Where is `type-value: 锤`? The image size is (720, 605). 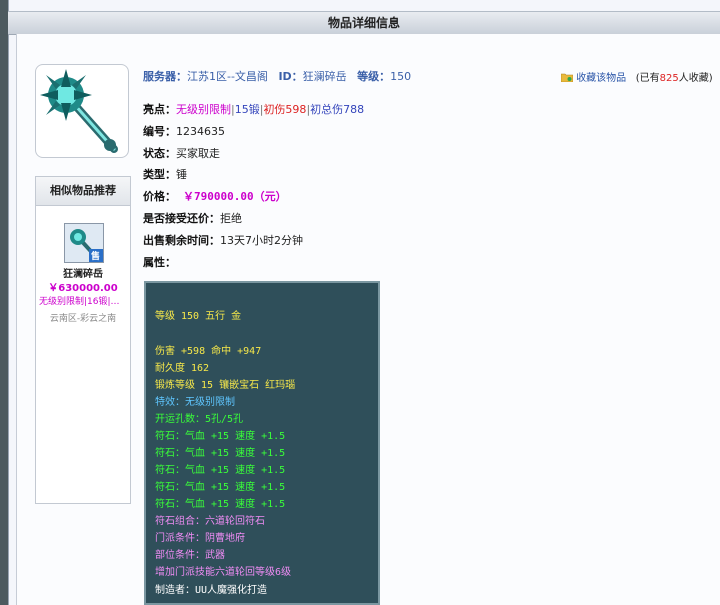
type-value: 锤 is located at coordinates (181, 174).